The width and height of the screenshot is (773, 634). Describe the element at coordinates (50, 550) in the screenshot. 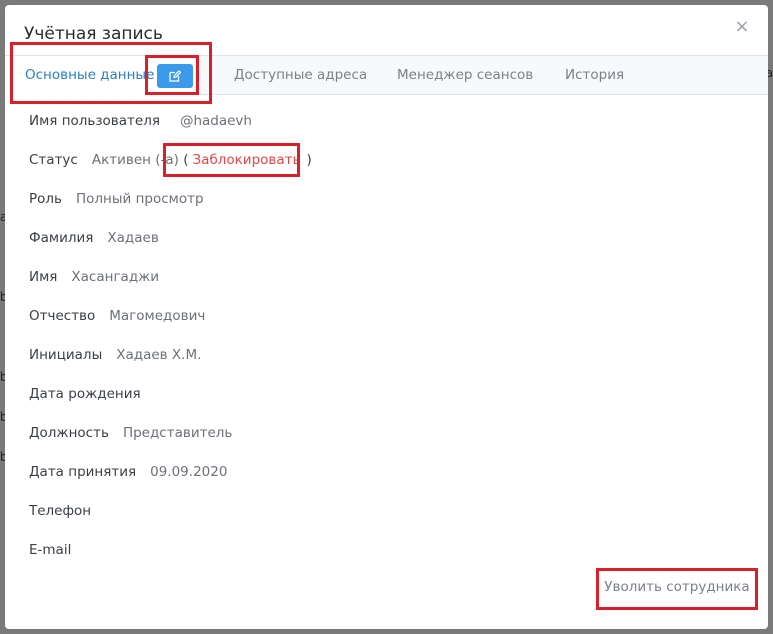

I see `field-label: E-mail` at that location.